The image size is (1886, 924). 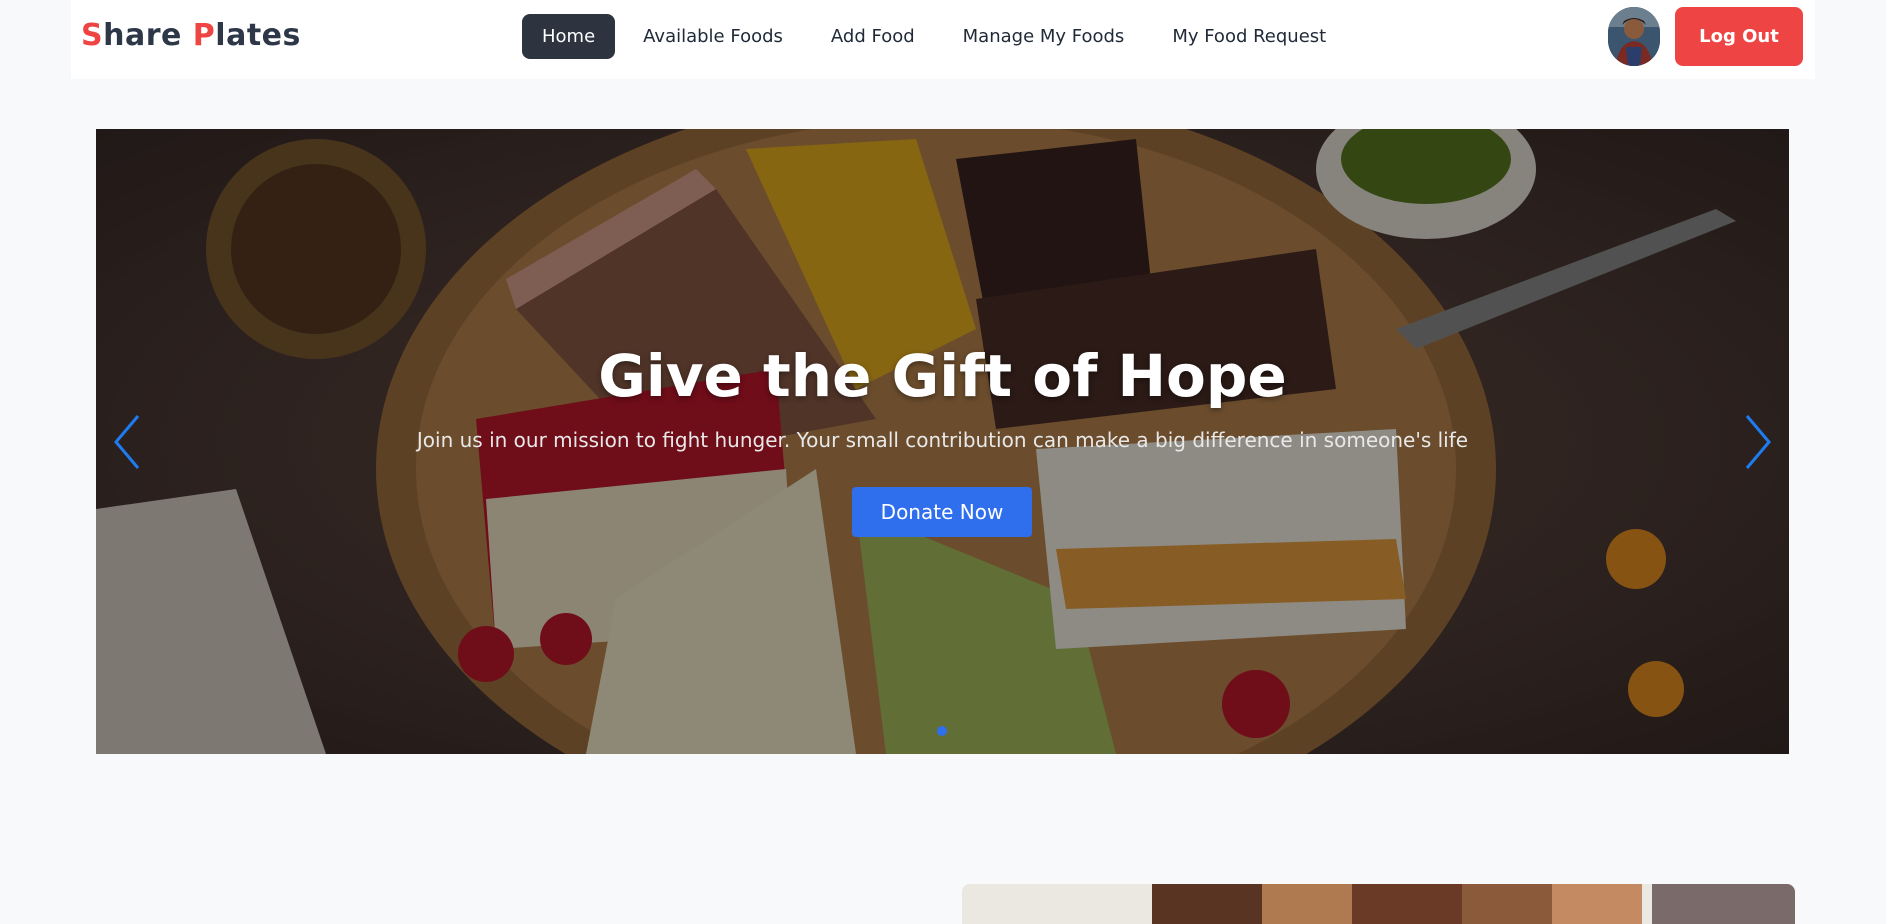 I want to click on avatar-image, so click(x=1634, y=36).